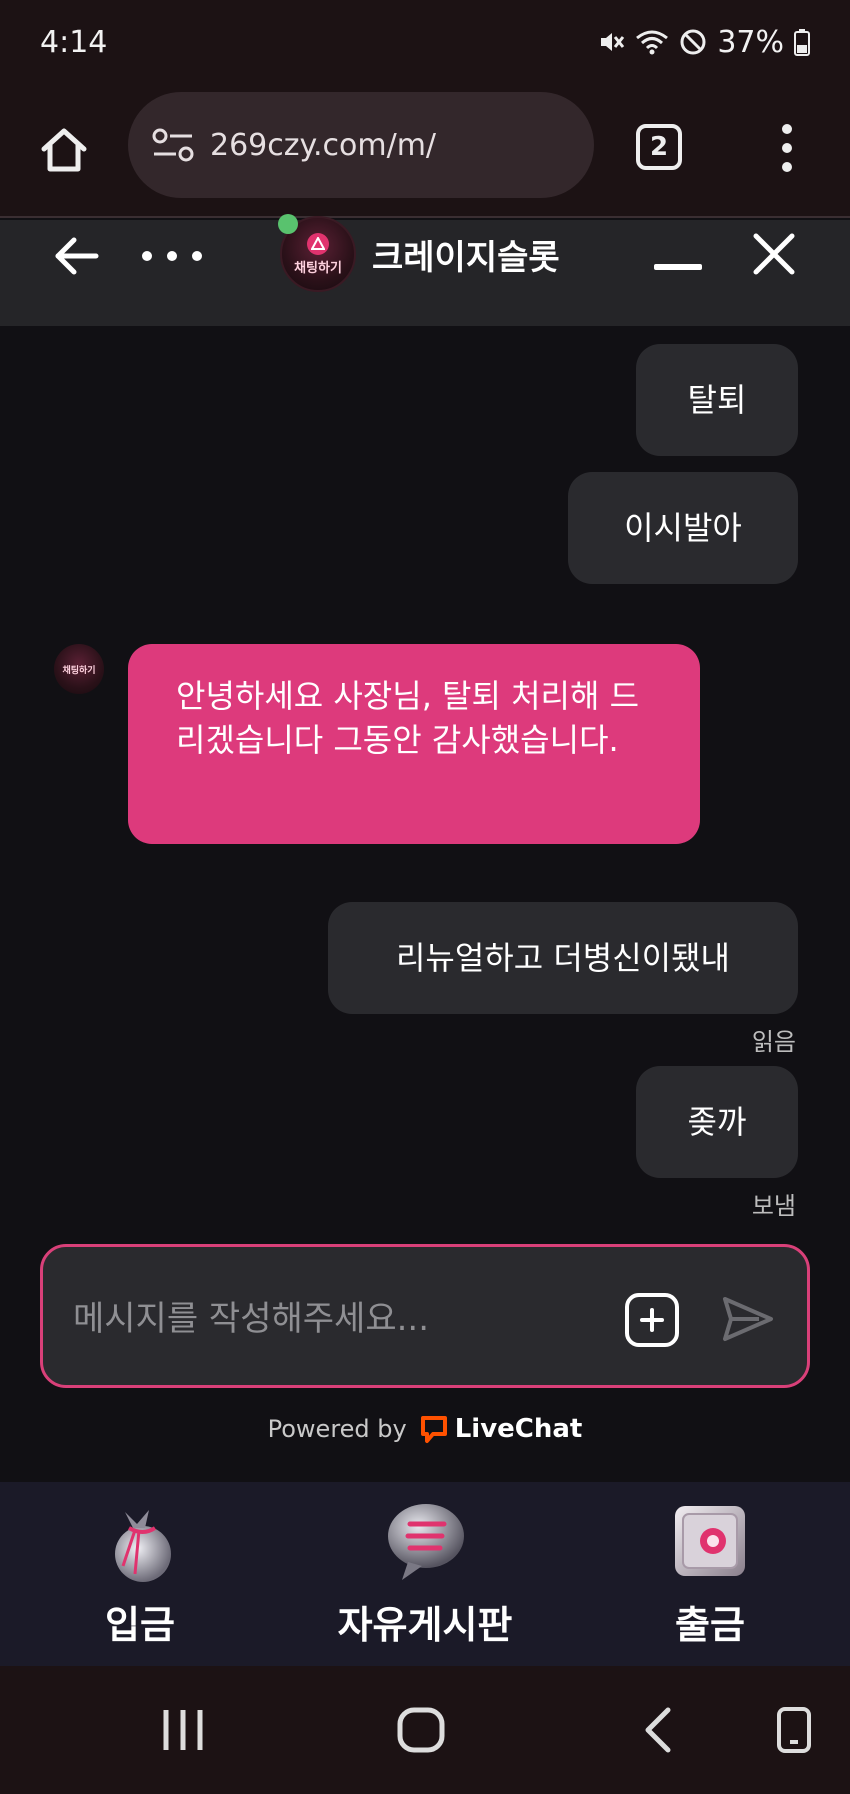  I want to click on battery-icon, so click(802, 42).